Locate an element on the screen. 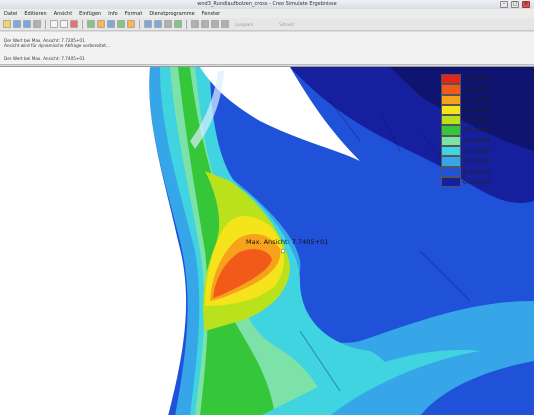 This screenshot has width=534, height=415. legend-value: 8.00000 is located at coordinates (476, 171).